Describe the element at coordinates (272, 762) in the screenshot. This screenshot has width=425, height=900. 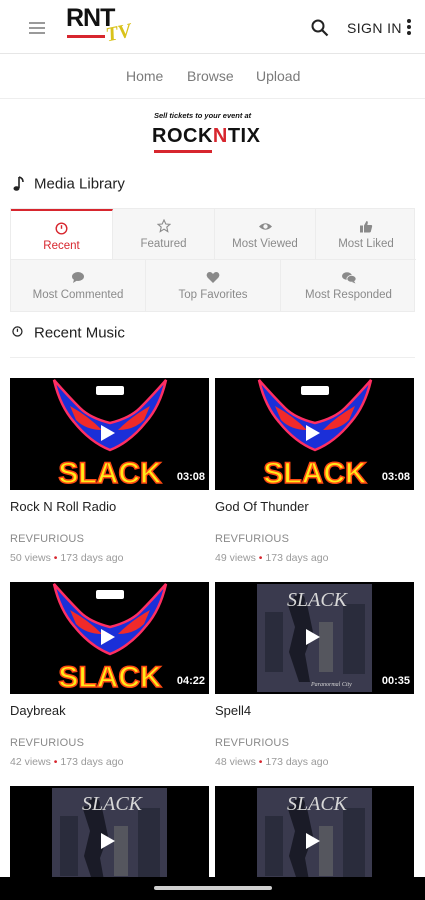
I see `video-meta: 48 views • 173 days ago` at that location.